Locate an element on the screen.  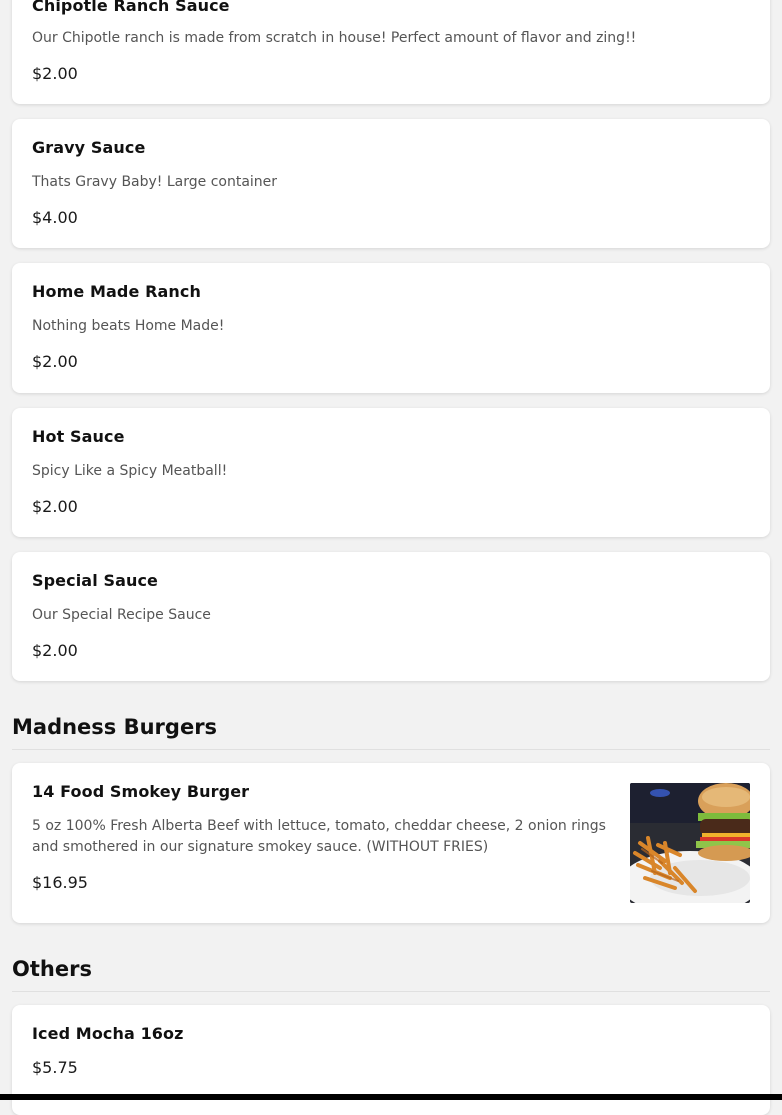
item-description: Nothing beats Home Made! is located at coordinates (128, 326).